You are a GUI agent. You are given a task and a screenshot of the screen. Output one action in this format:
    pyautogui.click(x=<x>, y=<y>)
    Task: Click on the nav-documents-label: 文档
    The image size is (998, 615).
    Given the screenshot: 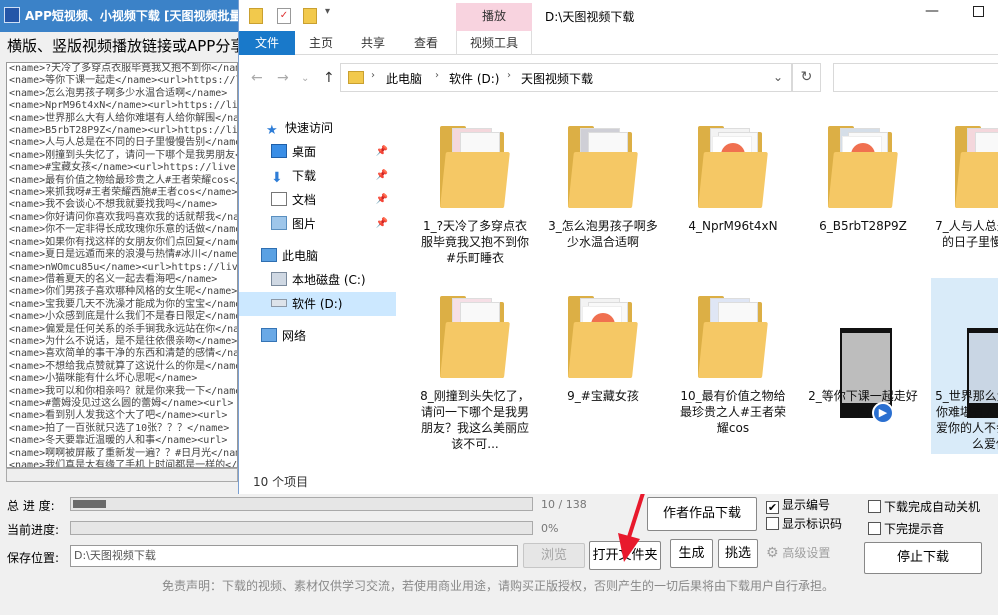 What is the action you would take?
    pyautogui.click(x=304, y=200)
    